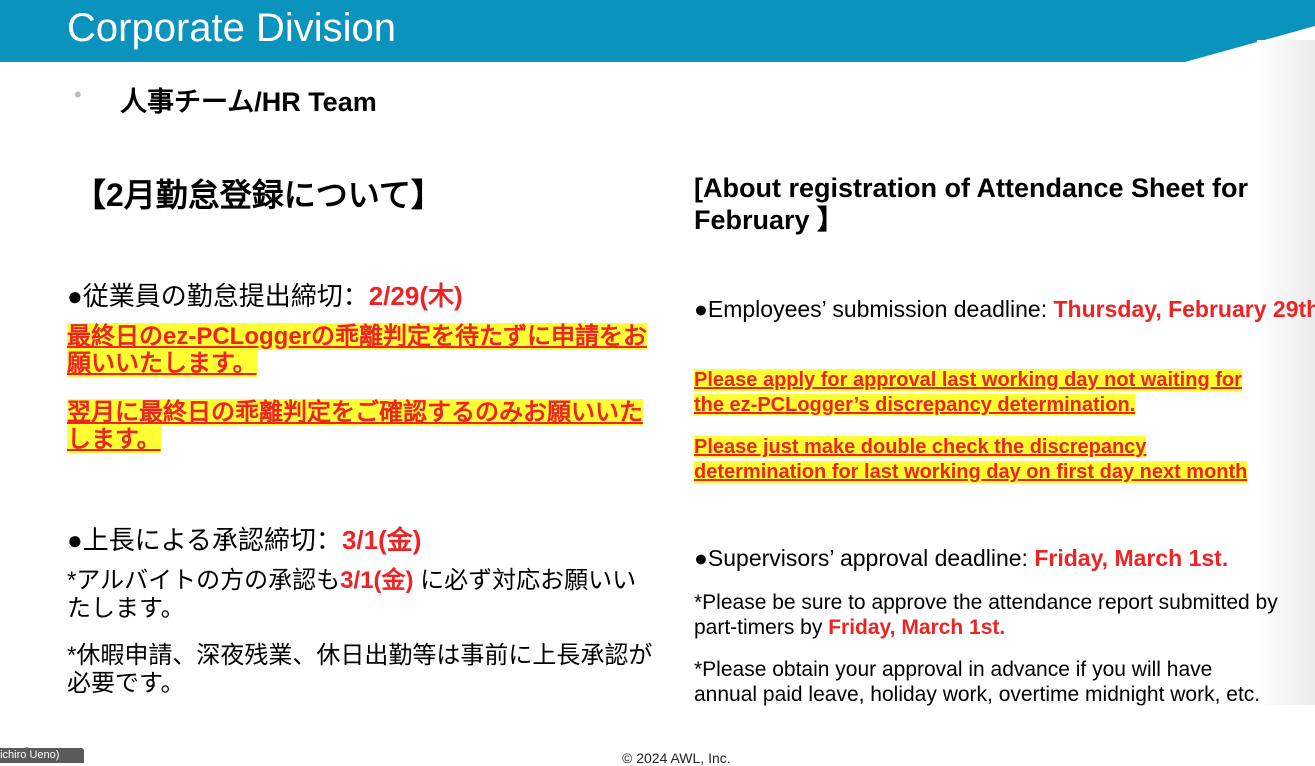 This screenshot has width=1315, height=766. Describe the element at coordinates (1131, 558) in the screenshot. I see `en-approval-date: Friday, March 1st.` at that location.